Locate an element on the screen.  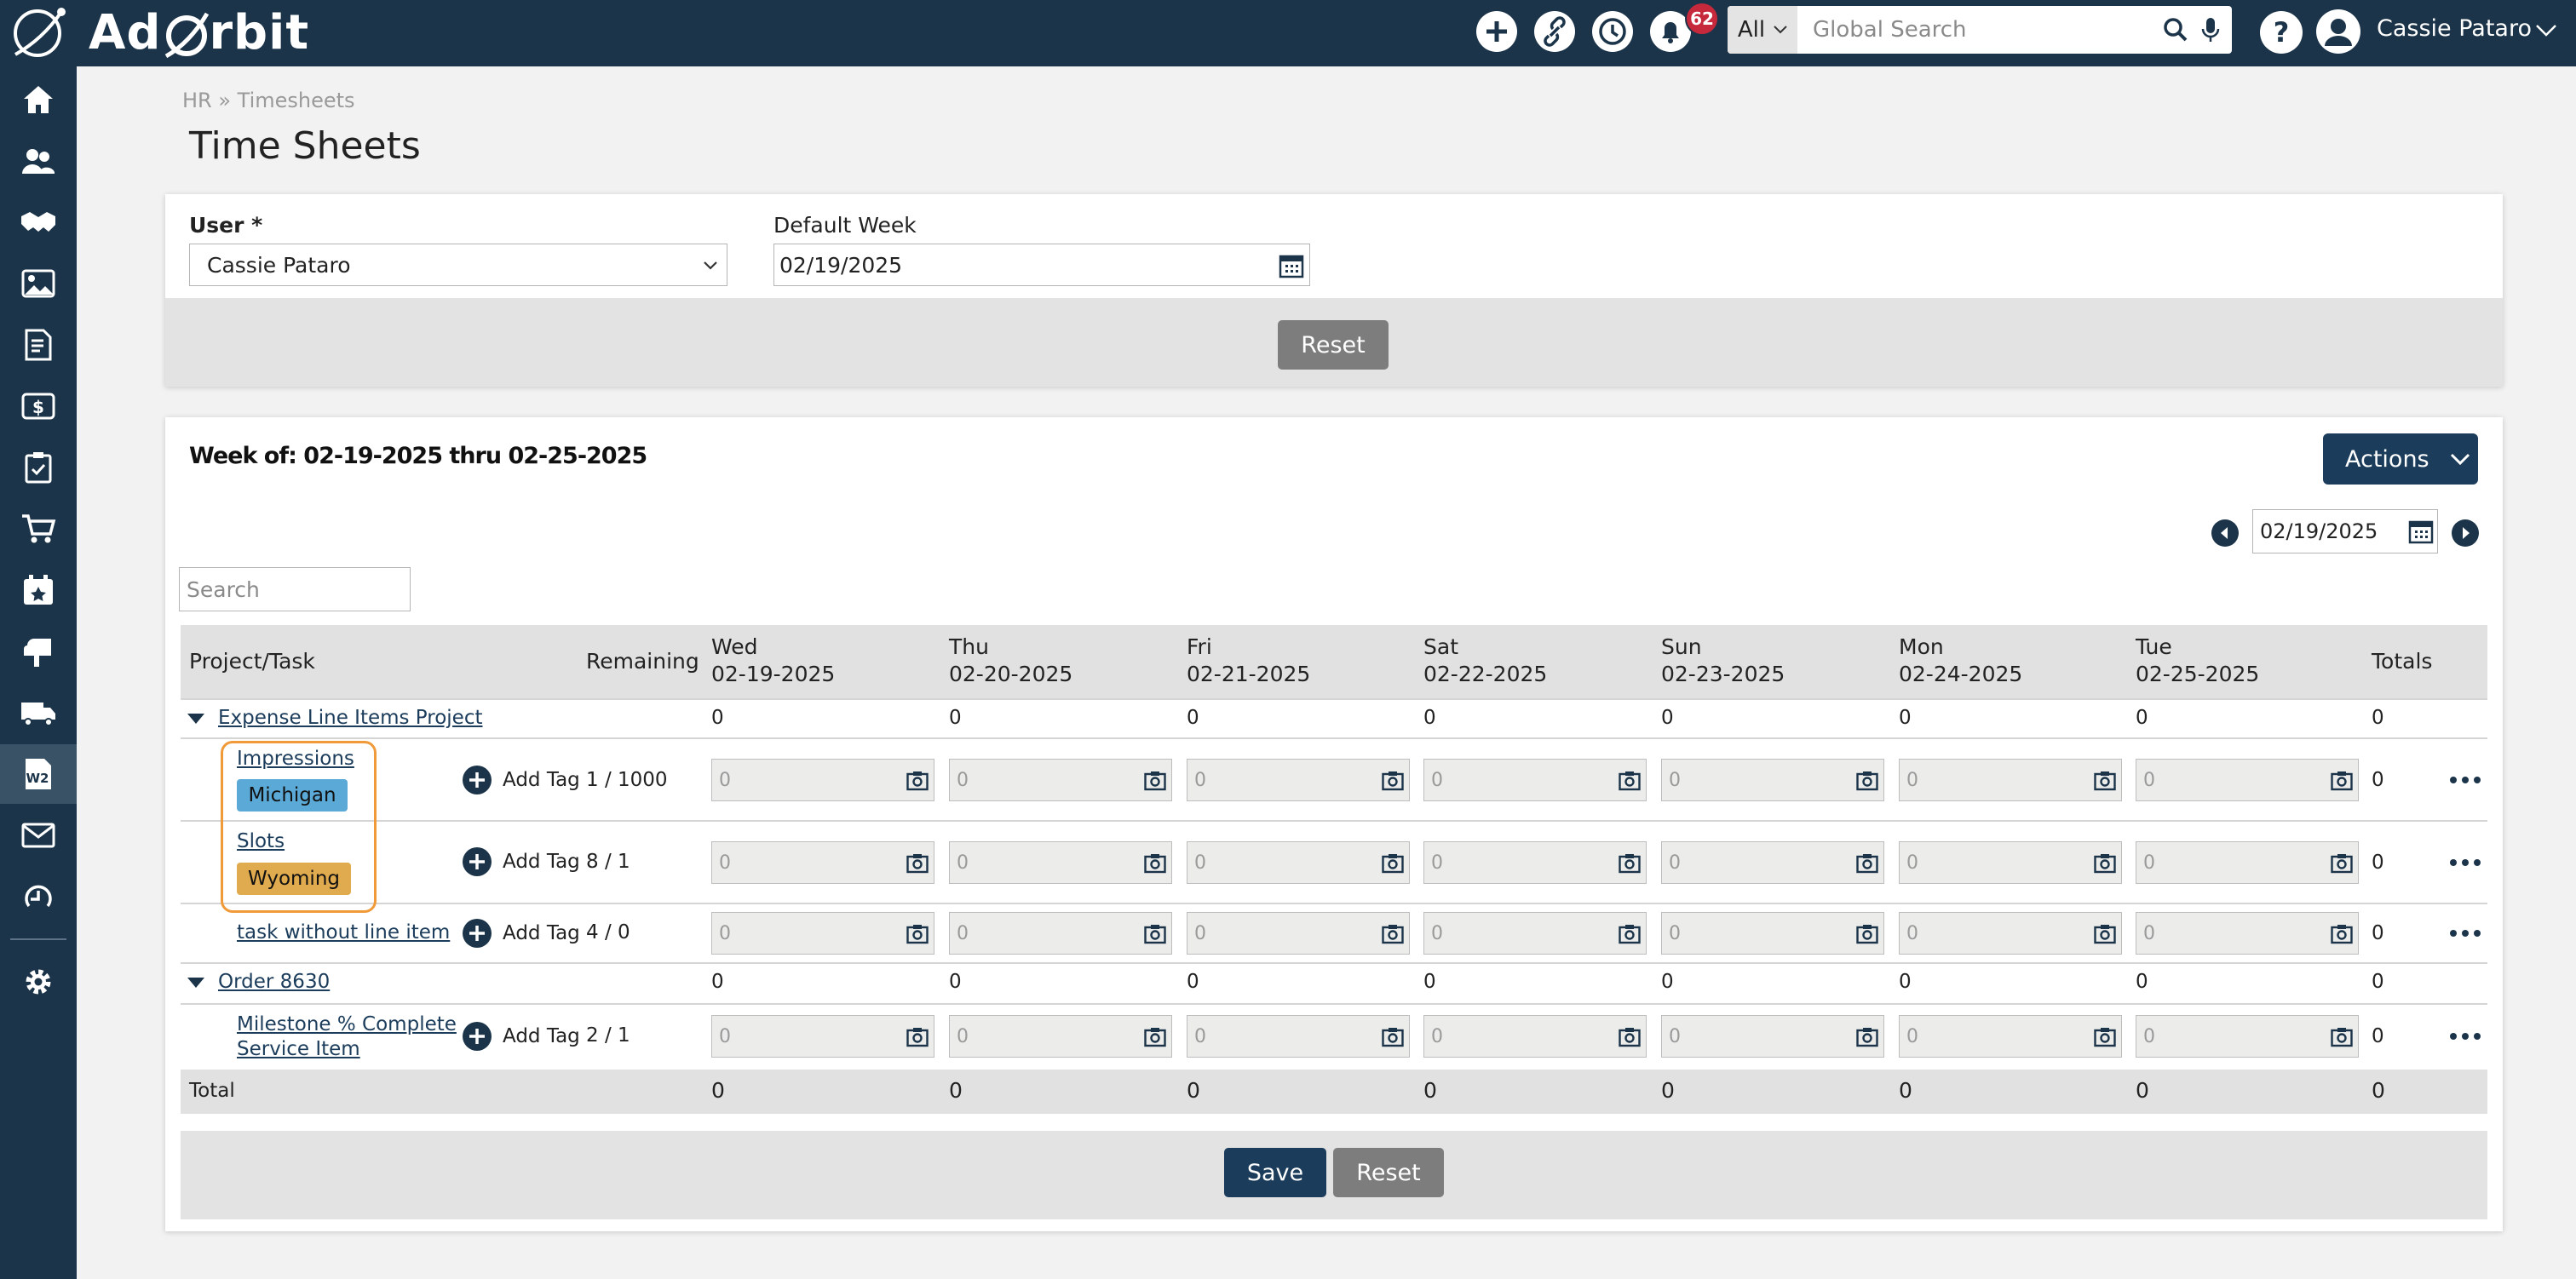
column-day-5: Mon 02-24-2025 is located at coordinates (1960, 661).